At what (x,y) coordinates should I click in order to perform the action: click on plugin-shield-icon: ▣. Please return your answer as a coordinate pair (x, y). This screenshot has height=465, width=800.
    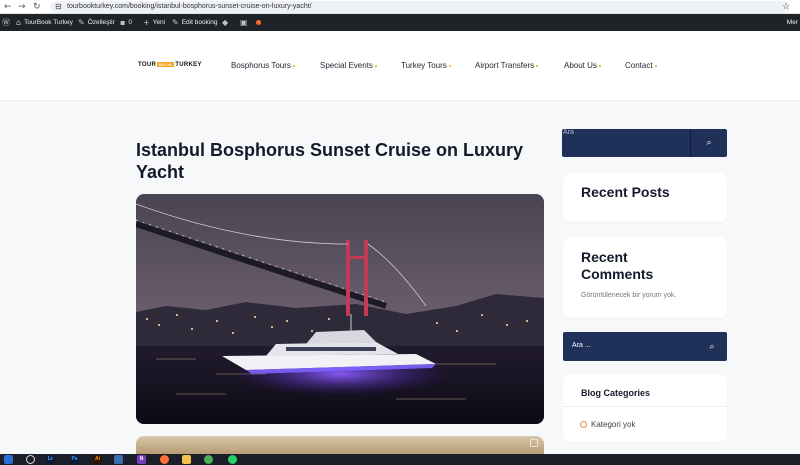
    Looking at the image, I should click on (244, 22).